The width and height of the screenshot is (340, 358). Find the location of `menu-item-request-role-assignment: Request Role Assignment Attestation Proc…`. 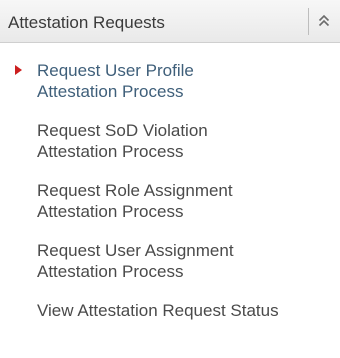

menu-item-request-role-assignment: Request Role Assignment Attestation Proc… is located at coordinates (170, 201).